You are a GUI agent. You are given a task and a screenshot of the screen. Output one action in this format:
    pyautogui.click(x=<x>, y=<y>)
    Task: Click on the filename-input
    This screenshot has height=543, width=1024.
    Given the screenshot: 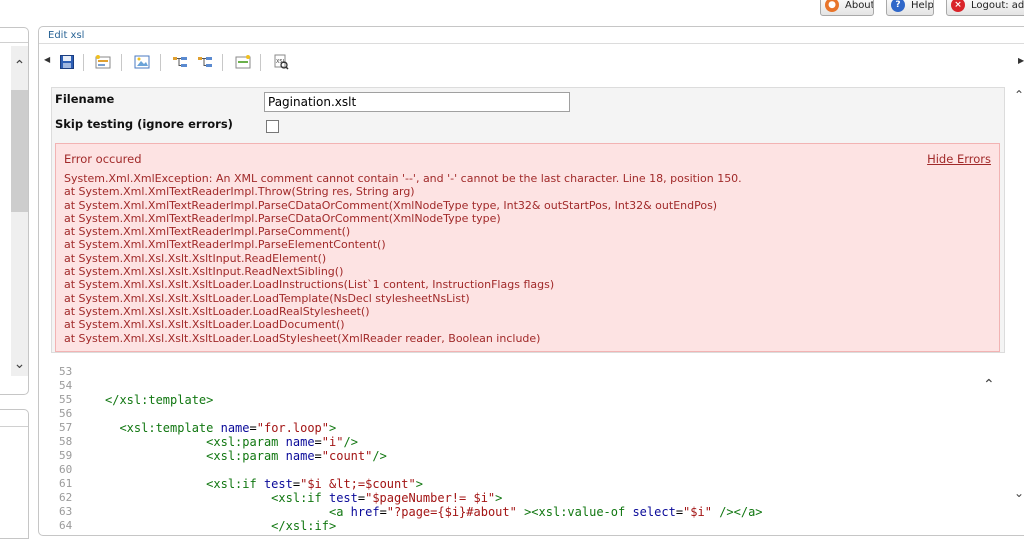 What is the action you would take?
    pyautogui.click(x=417, y=102)
    